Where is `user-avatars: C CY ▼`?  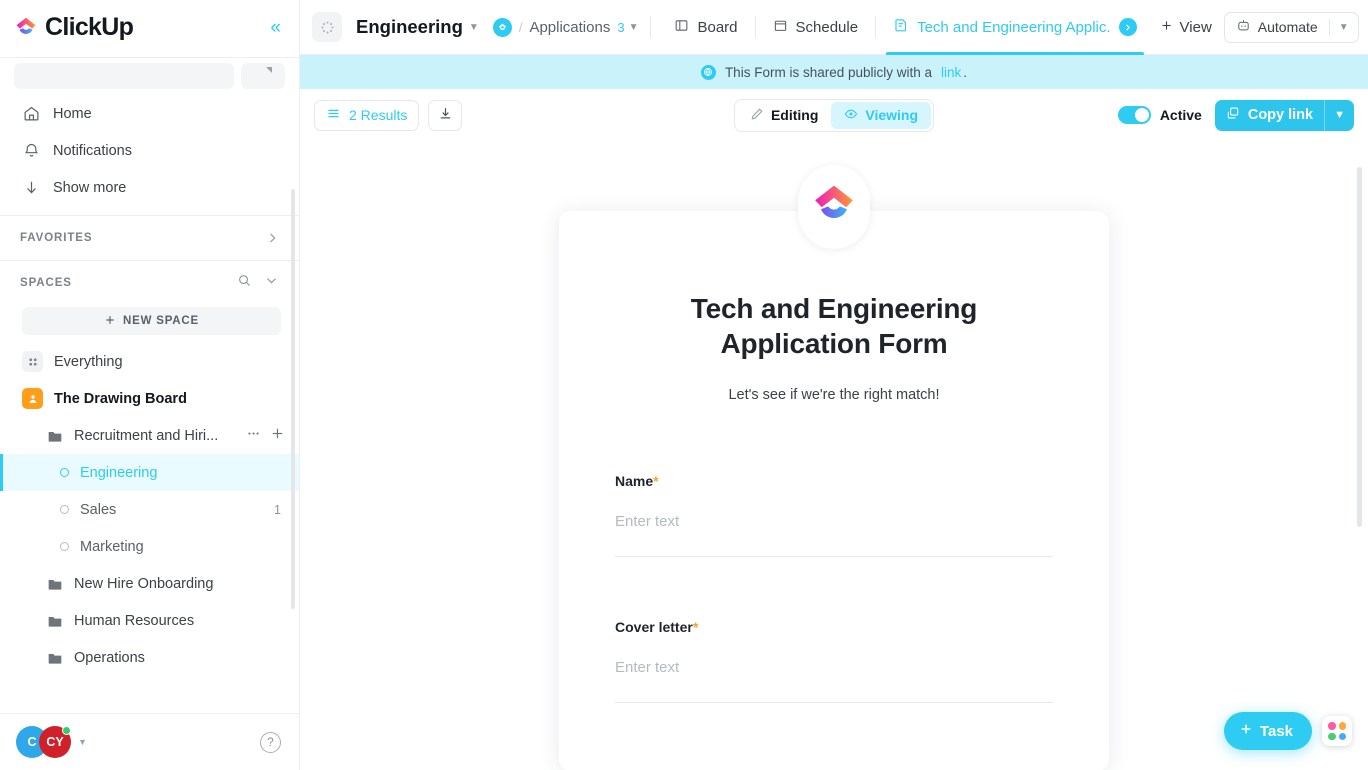 user-avatars: C CY ▼ is located at coordinates (51, 742).